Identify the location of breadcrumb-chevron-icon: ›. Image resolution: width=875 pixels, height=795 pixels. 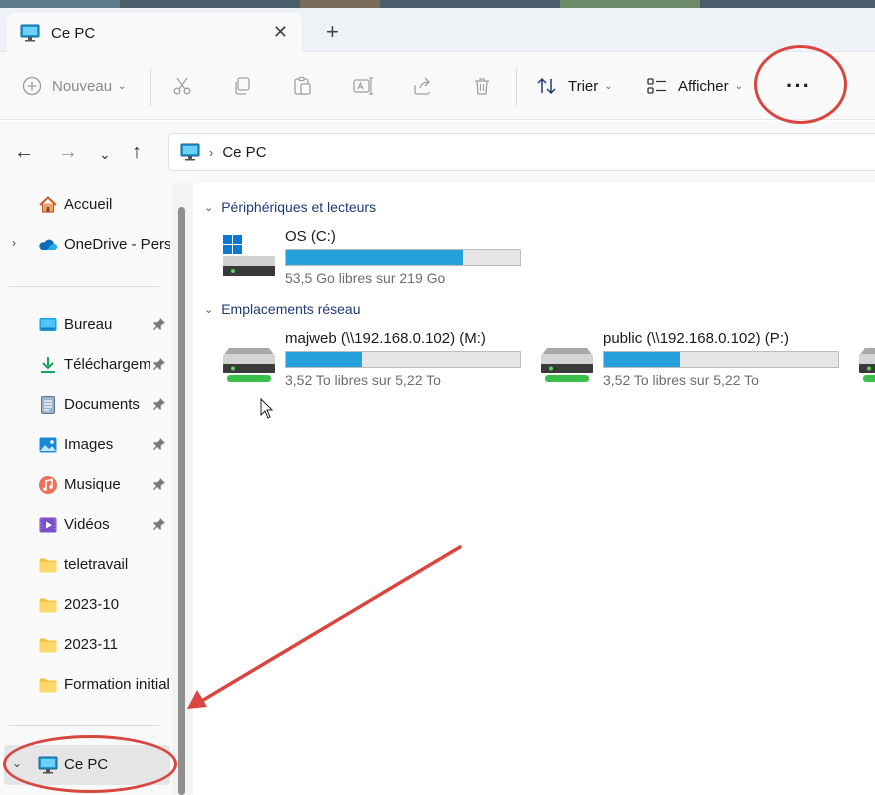
(211, 152).